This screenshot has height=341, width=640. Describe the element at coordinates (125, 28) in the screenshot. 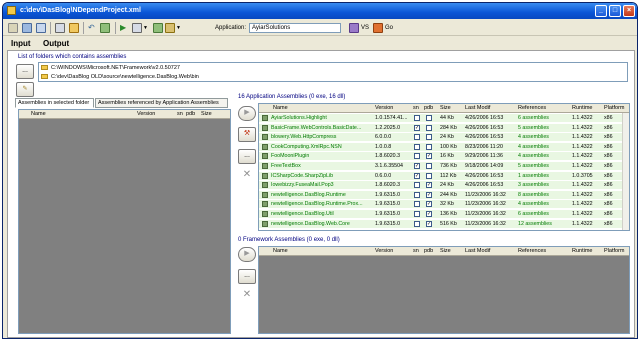

I see `play-icon: ▶` at that location.